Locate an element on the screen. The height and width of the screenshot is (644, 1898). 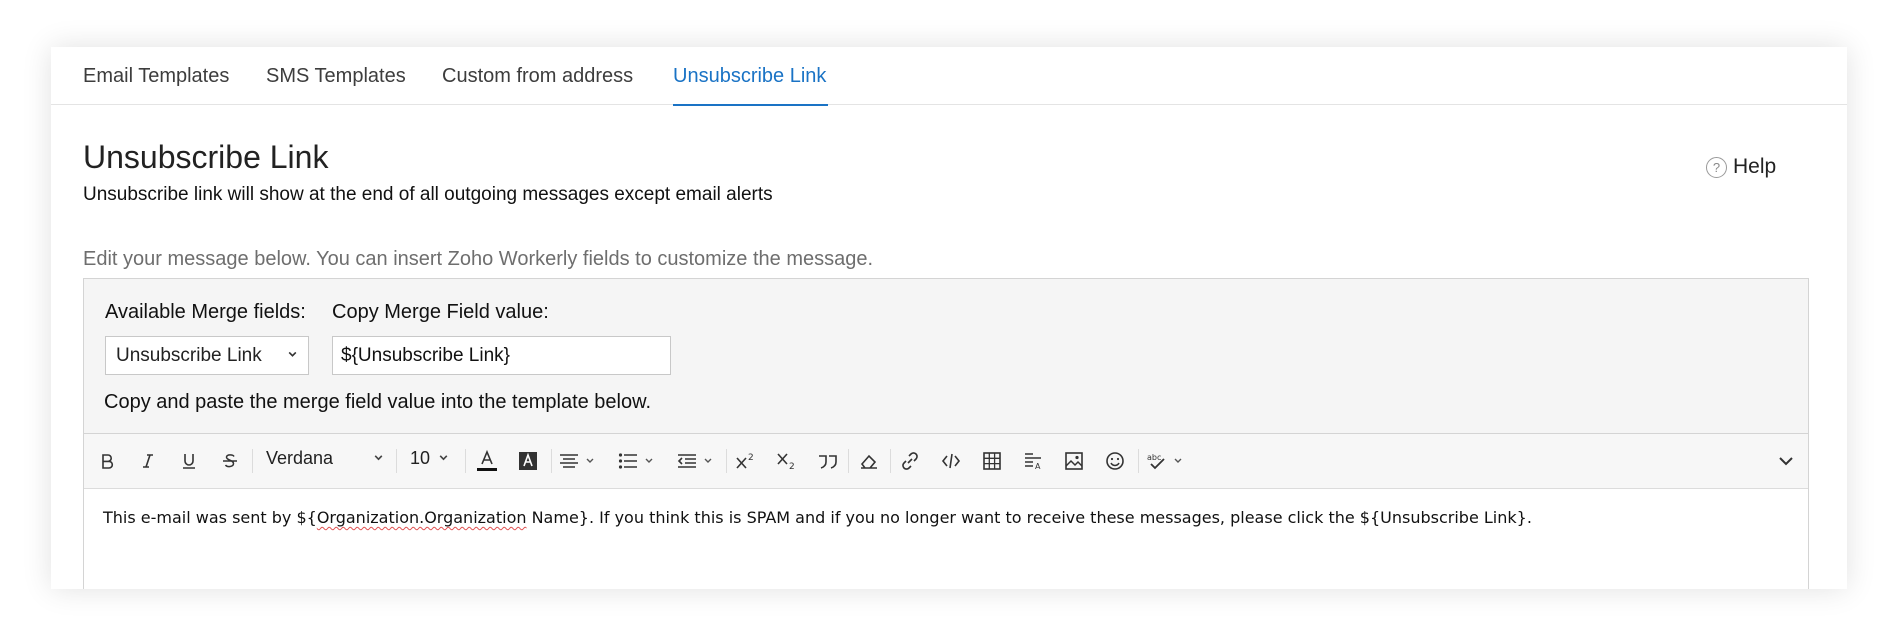
indent-icon is located at coordinates (697, 461).